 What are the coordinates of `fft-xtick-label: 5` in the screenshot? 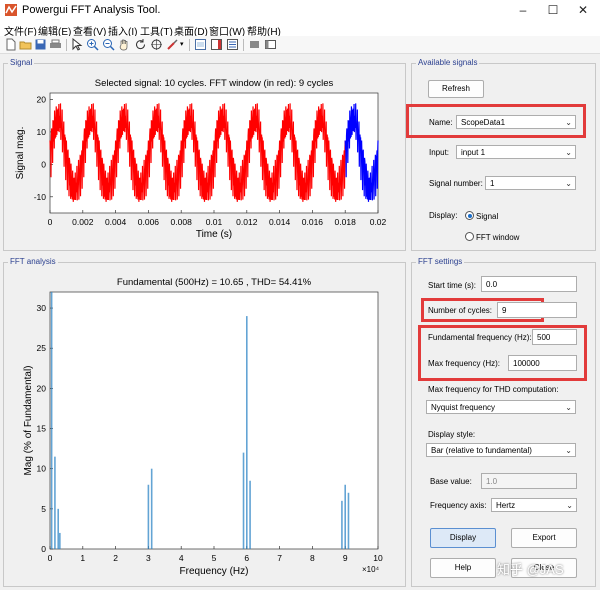 It's located at (214, 558).